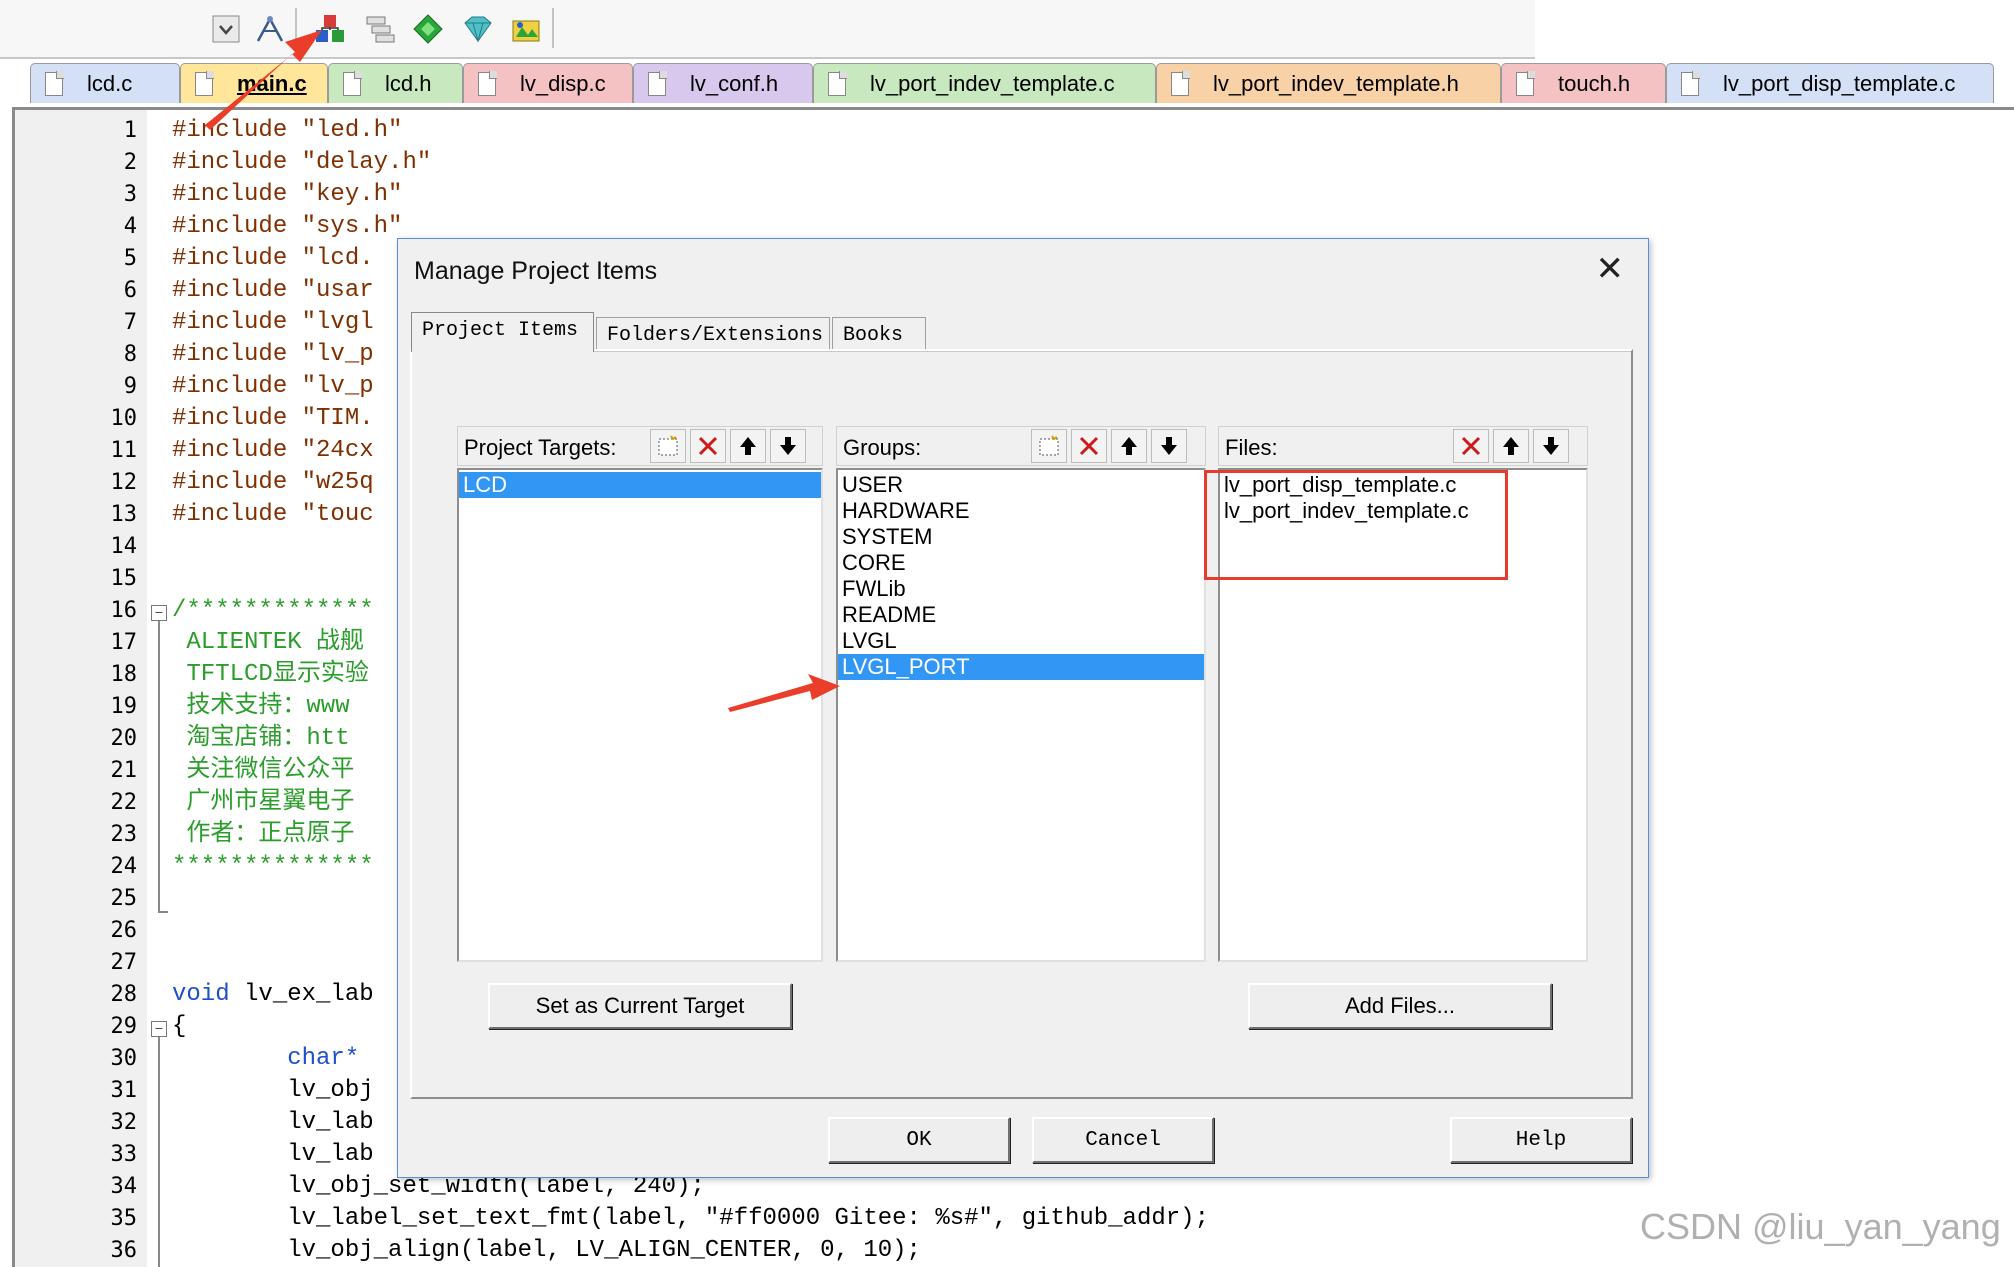 This screenshot has width=2014, height=1267. What do you see at coordinates (536, 271) in the screenshot?
I see `dialog-title: Manage Project Items` at bounding box center [536, 271].